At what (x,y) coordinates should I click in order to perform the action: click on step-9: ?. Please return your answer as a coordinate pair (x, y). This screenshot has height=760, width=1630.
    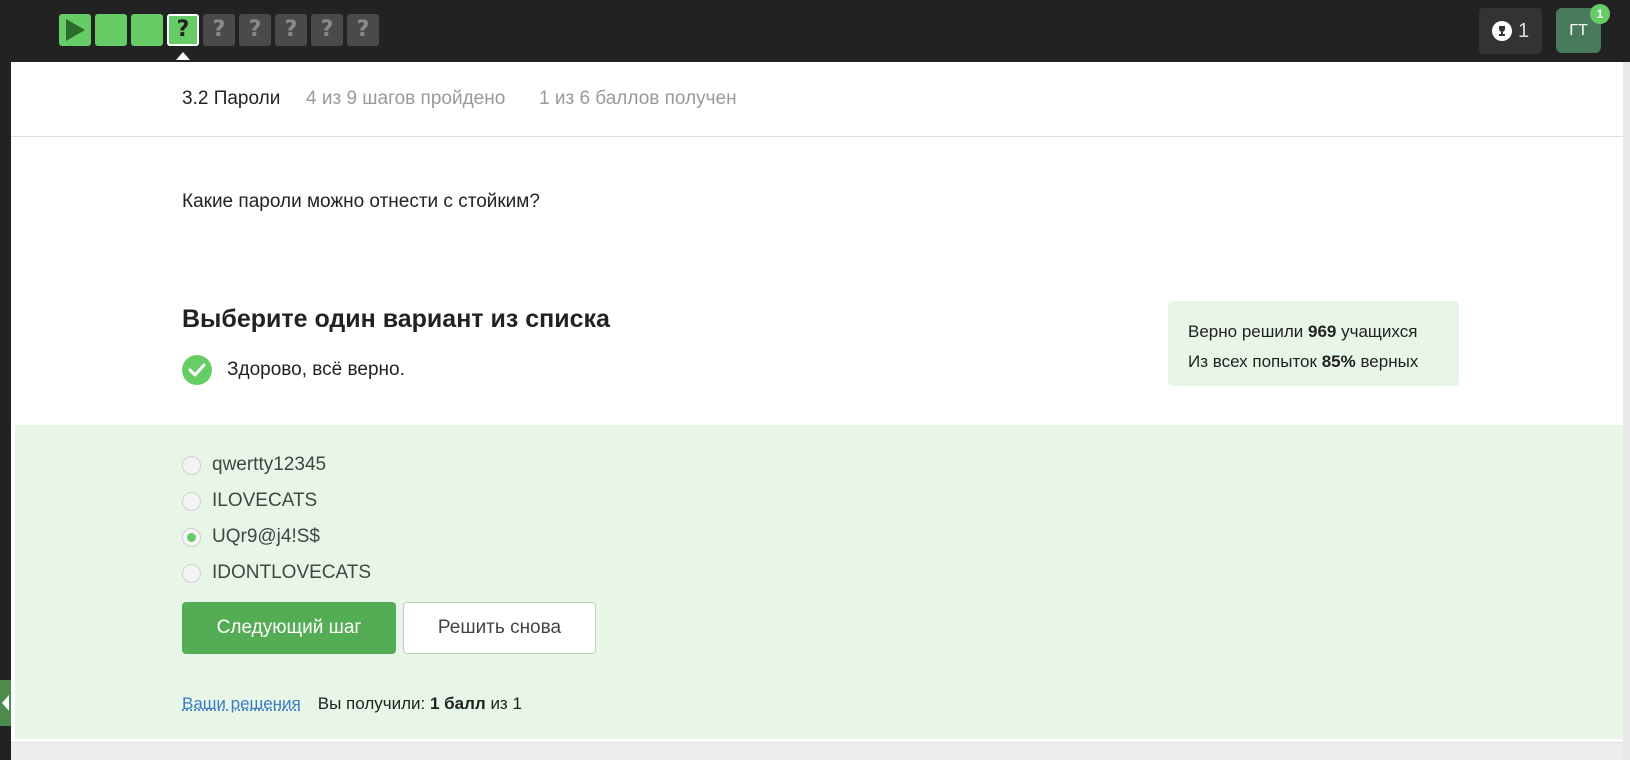
    Looking at the image, I should click on (363, 30).